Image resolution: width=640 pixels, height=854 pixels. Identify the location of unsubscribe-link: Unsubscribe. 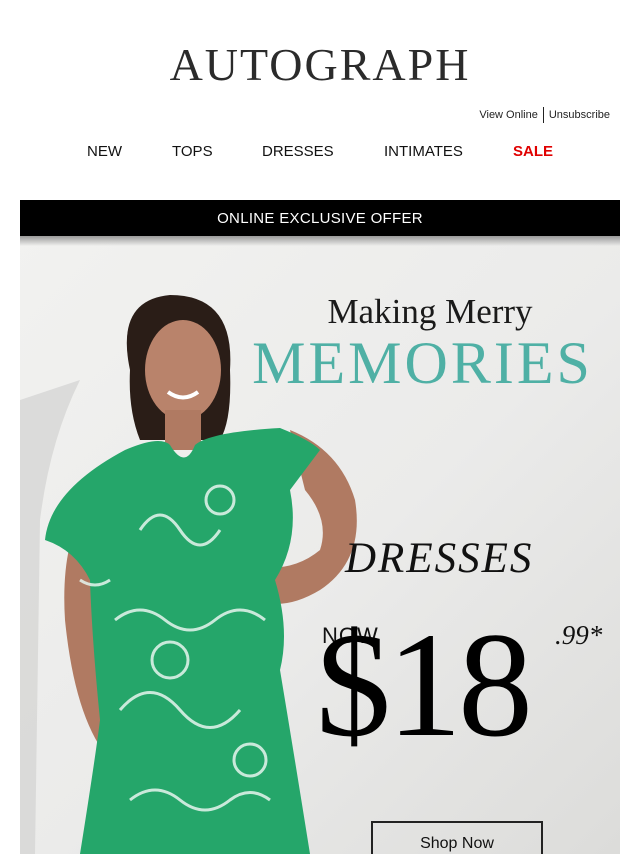
(579, 115).